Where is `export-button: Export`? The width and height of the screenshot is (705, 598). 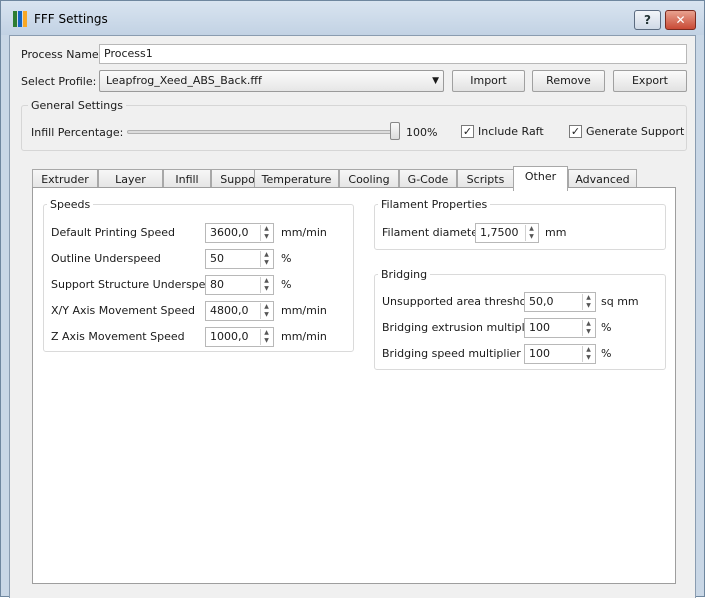
export-button: Export is located at coordinates (650, 81).